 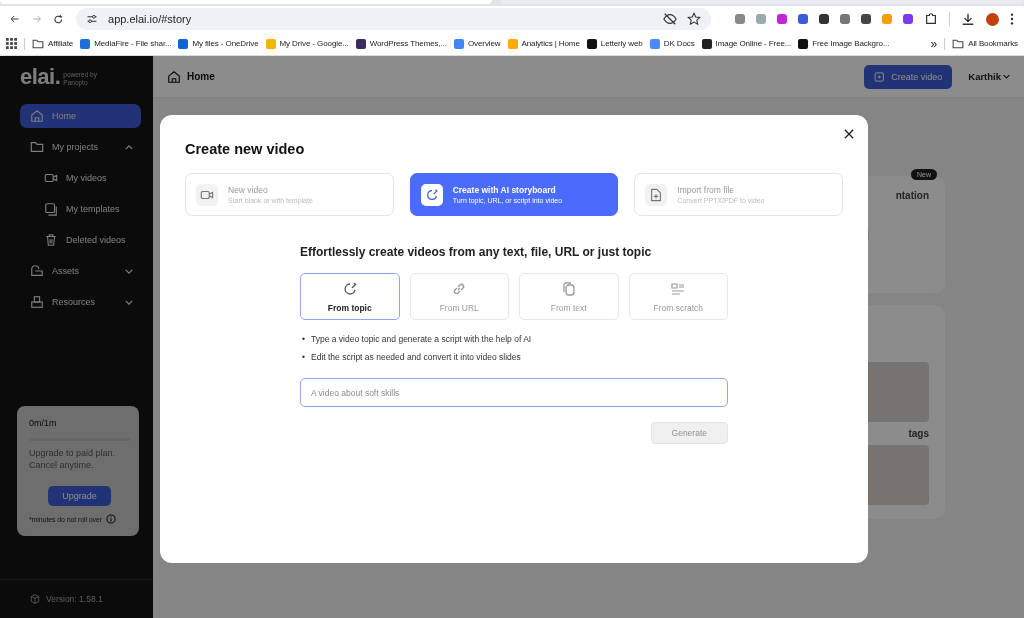 I want to click on sidebar-item: Resources, so click(x=80, y=302).